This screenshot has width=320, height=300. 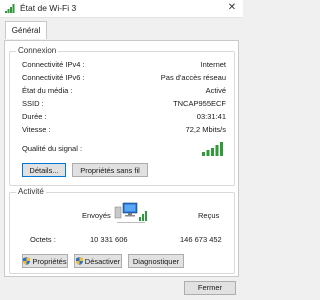 What do you see at coordinates (31, 191) in the screenshot?
I see `activity-group-label: Activité` at bounding box center [31, 191].